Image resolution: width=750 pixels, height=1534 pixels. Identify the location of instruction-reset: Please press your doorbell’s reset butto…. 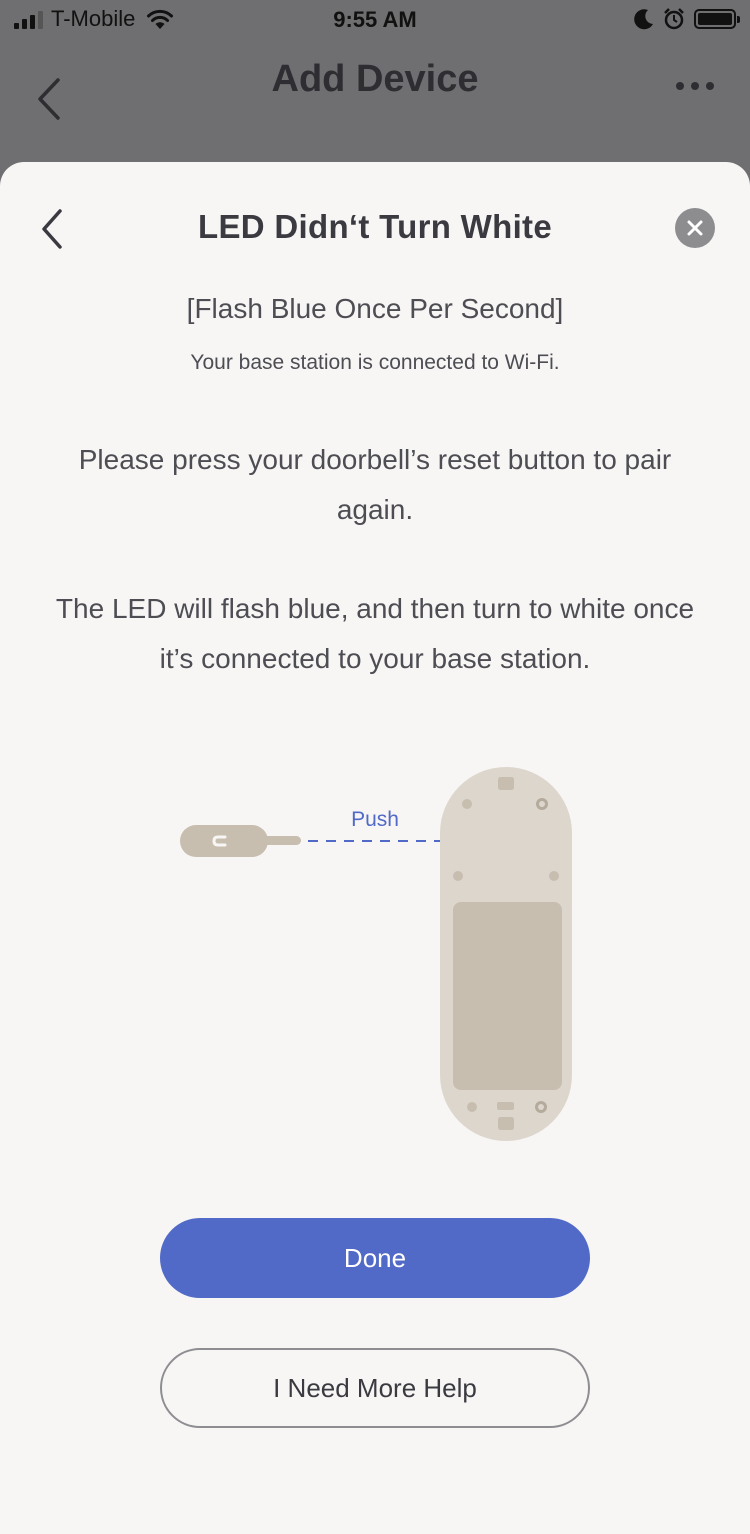
(375, 484).